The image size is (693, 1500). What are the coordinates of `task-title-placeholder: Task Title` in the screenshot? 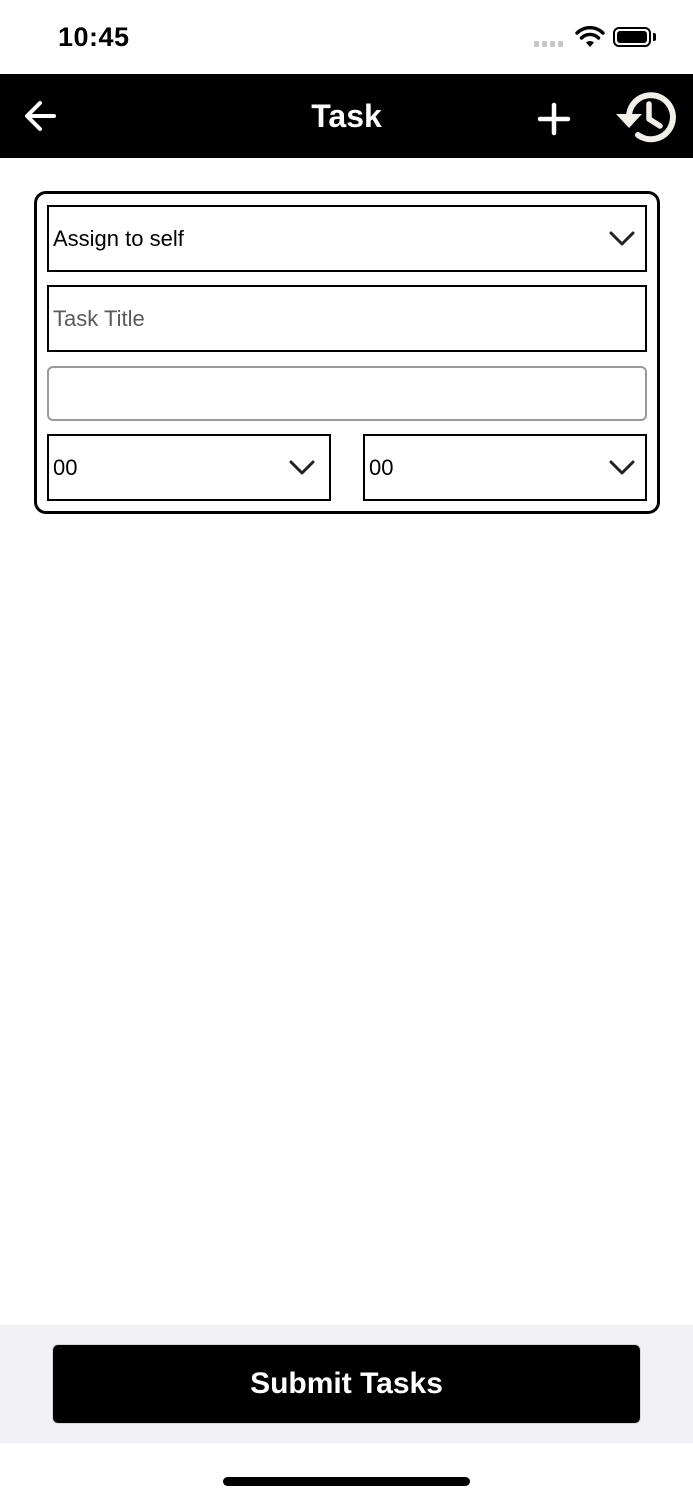 It's located at (99, 318).